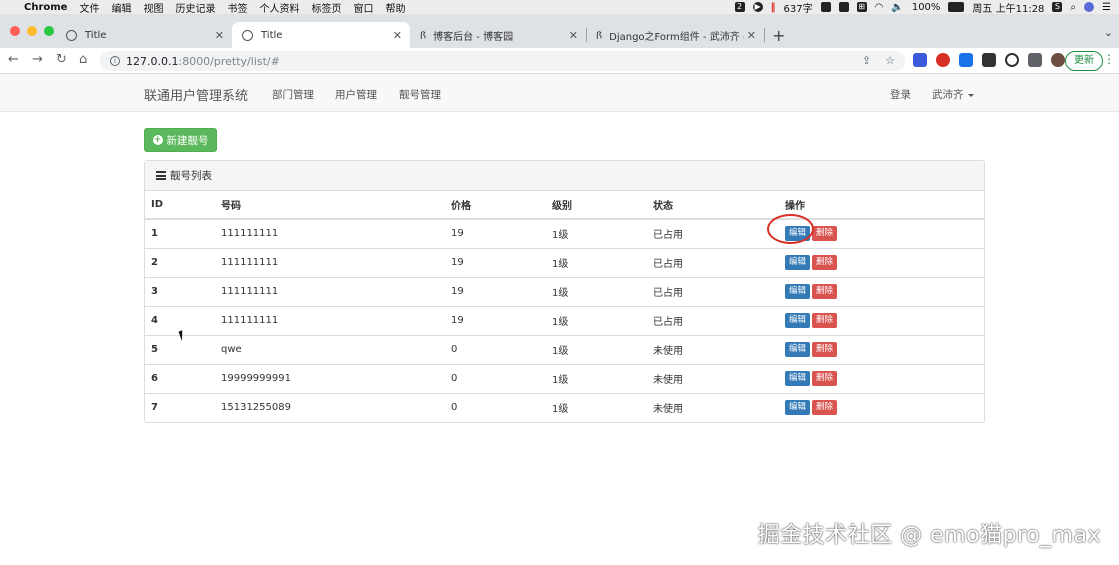  What do you see at coordinates (757, 7) in the screenshot?
I see `play-icon: ▶` at bounding box center [757, 7].